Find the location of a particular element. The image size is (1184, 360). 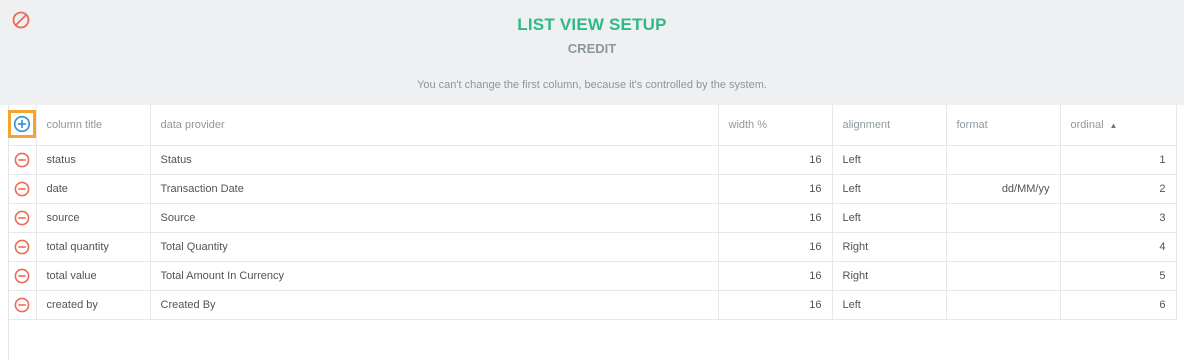

sort-ascending-icon: ▲ is located at coordinates (1113, 125).